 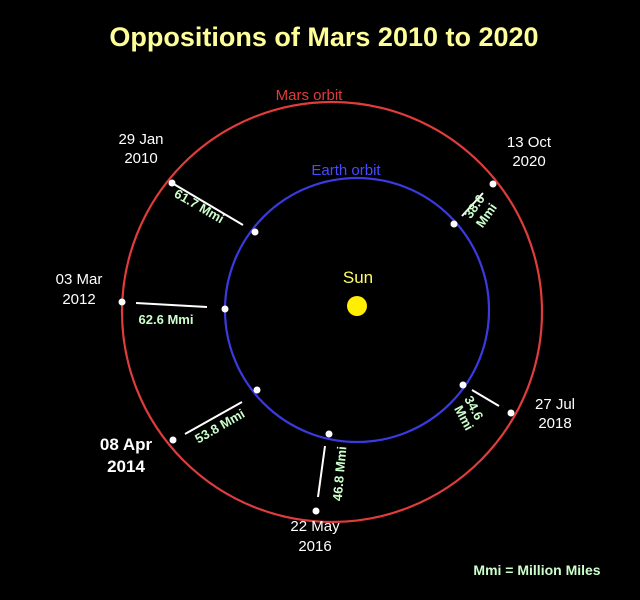 I want to click on year-label: 2012, so click(x=78, y=299).